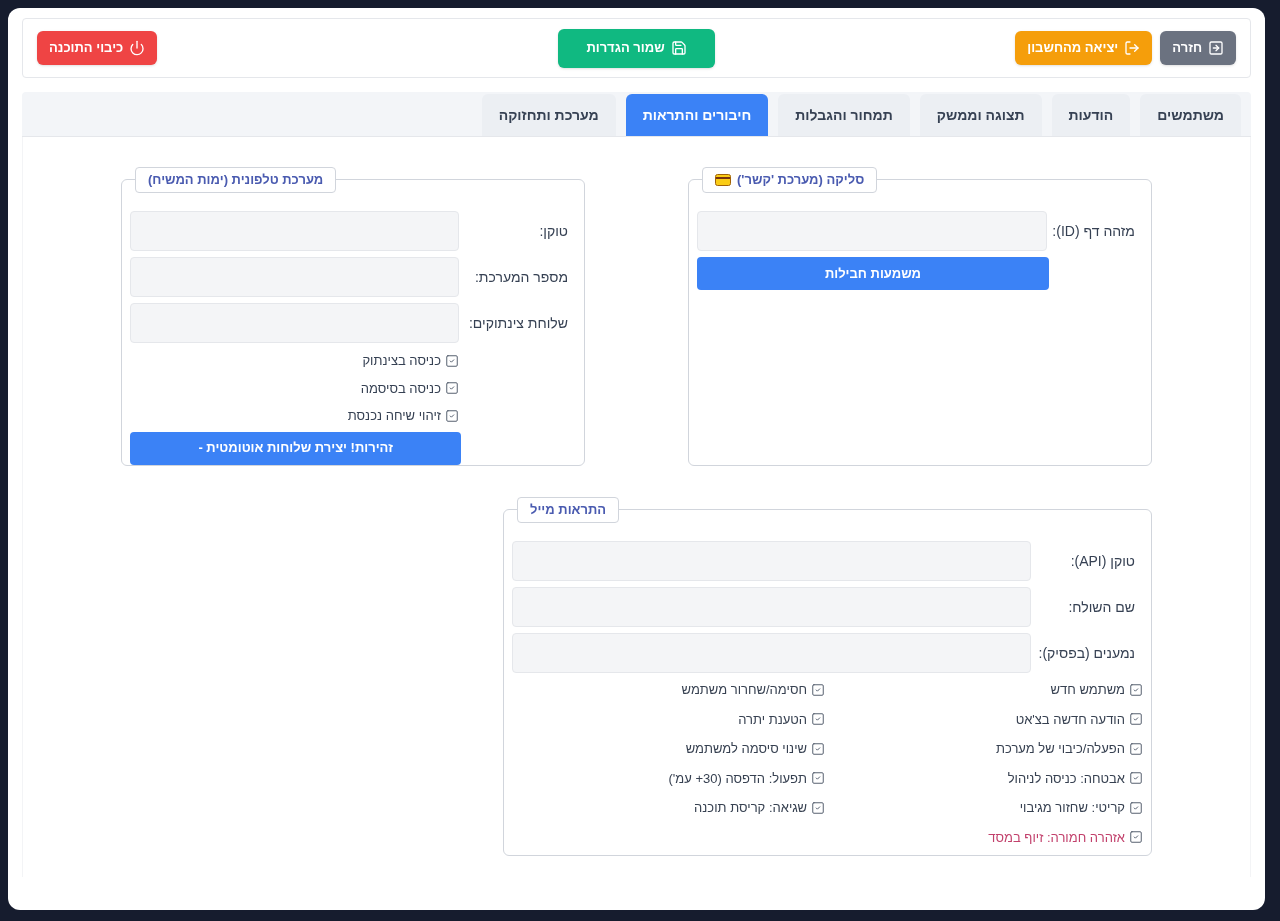 The width and height of the screenshot is (1280, 921). I want to click on field-label: שם השולח:, so click(1101, 607).